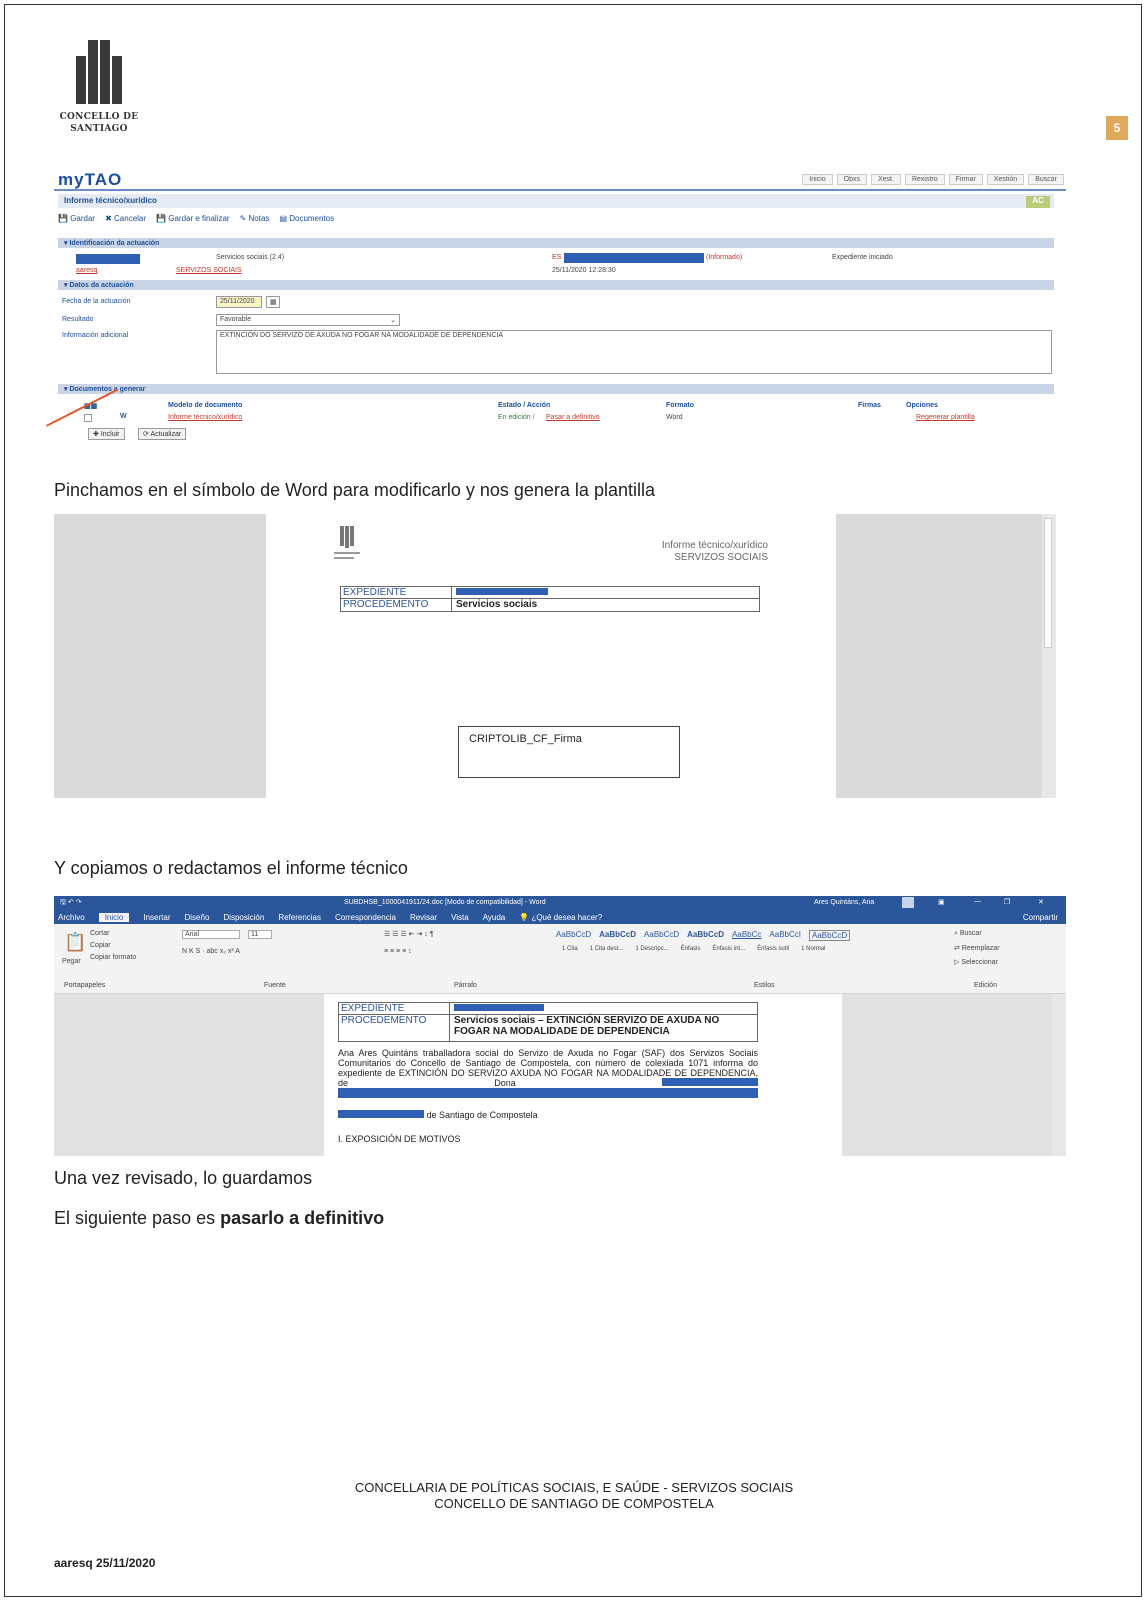  I want to click on group-font: Fuente, so click(275, 985).